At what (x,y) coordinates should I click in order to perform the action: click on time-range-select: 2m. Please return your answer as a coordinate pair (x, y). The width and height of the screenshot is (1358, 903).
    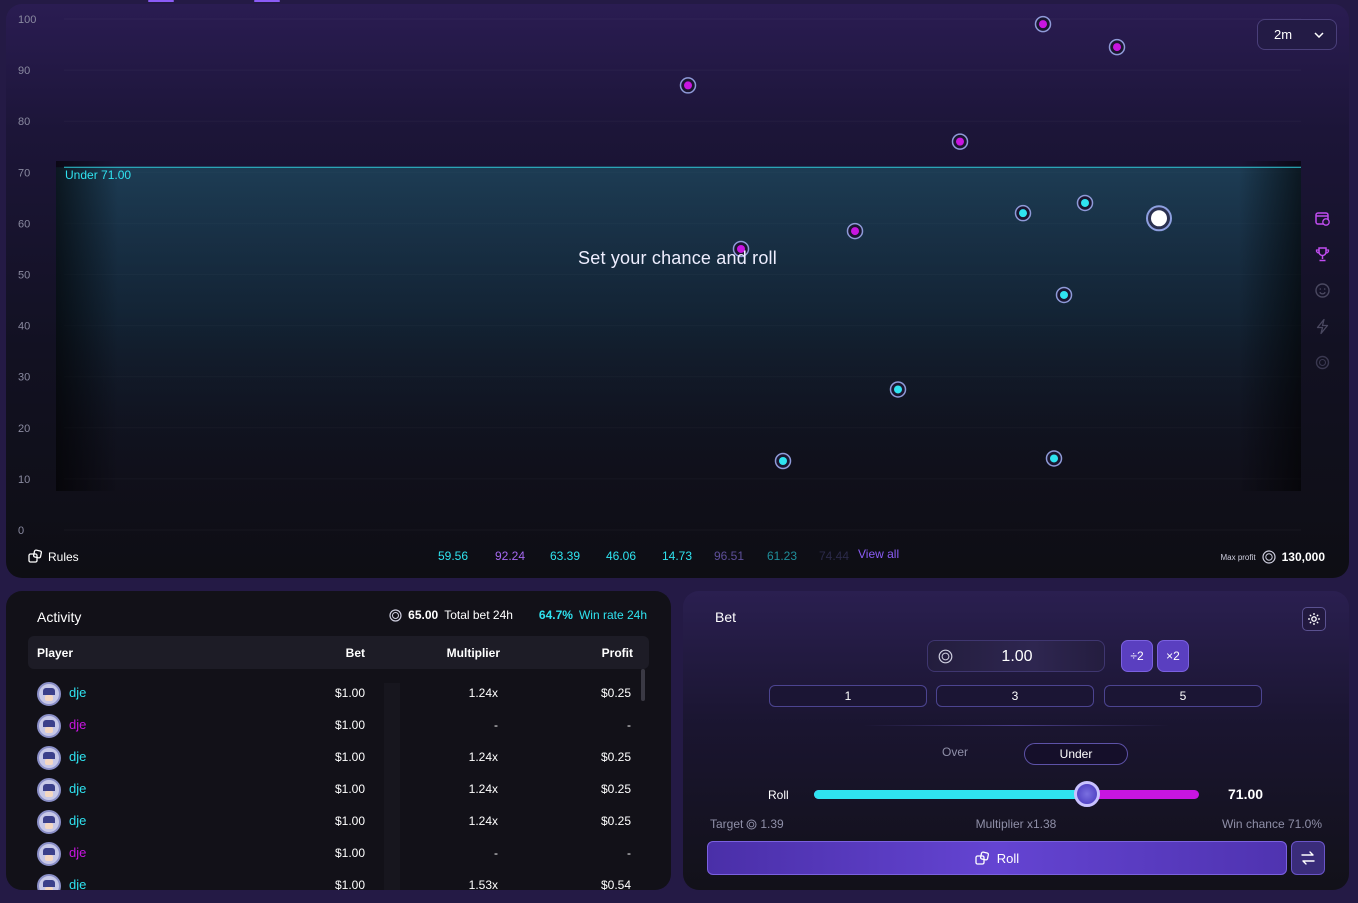
    Looking at the image, I should click on (1297, 34).